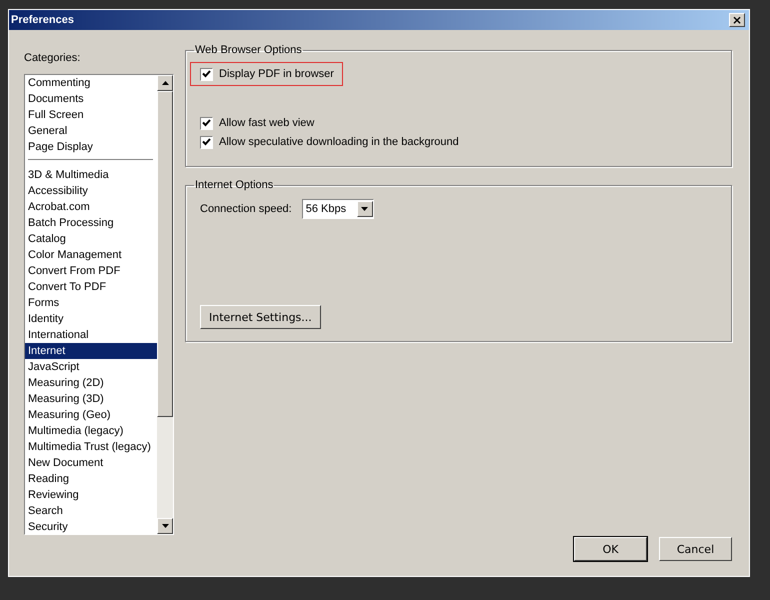  I want to click on category-item: Convert From PDF, so click(91, 271).